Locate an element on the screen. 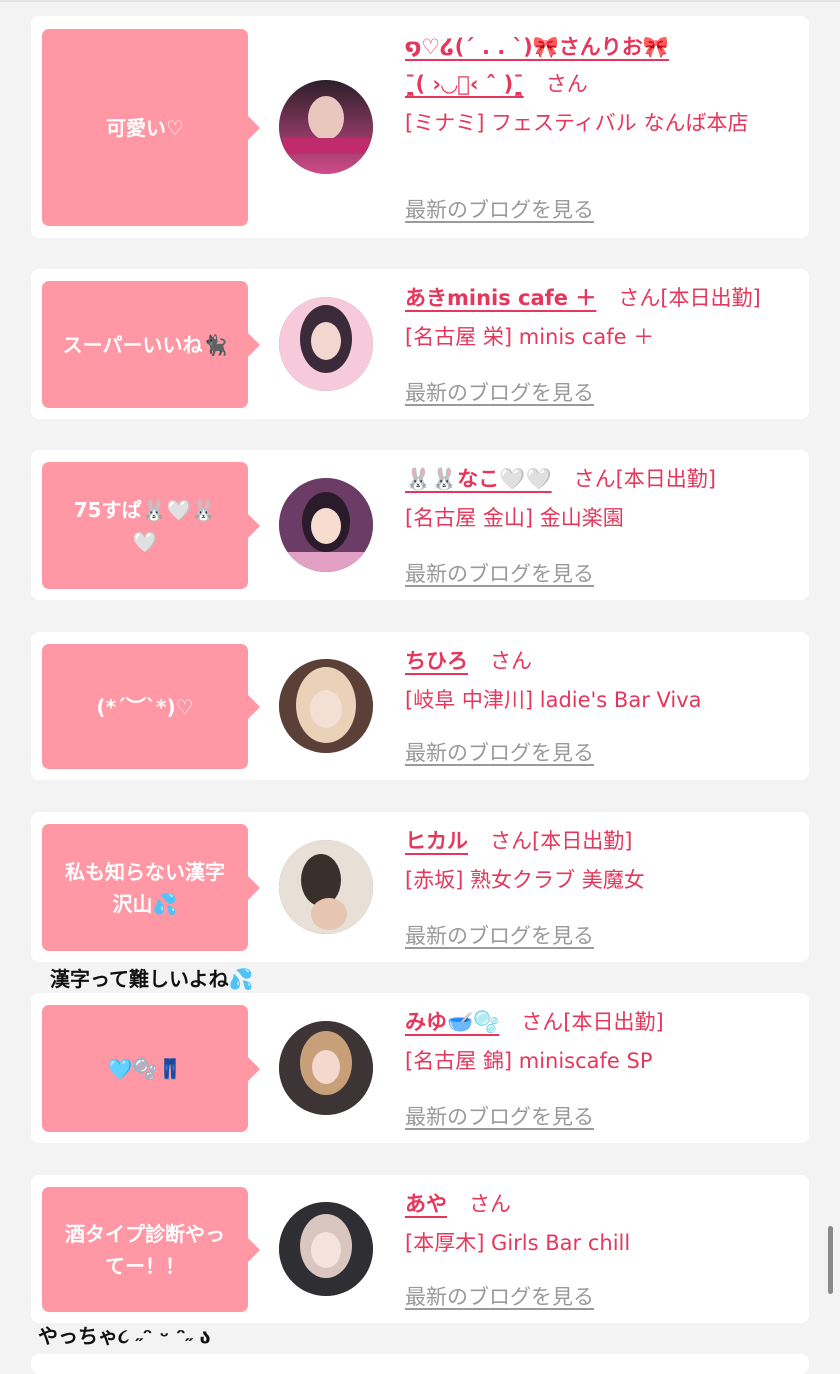 Image resolution: width=840 pixels, height=1374 pixels. shop-name: [本厚木] Girls Bar chill is located at coordinates (518, 1243).